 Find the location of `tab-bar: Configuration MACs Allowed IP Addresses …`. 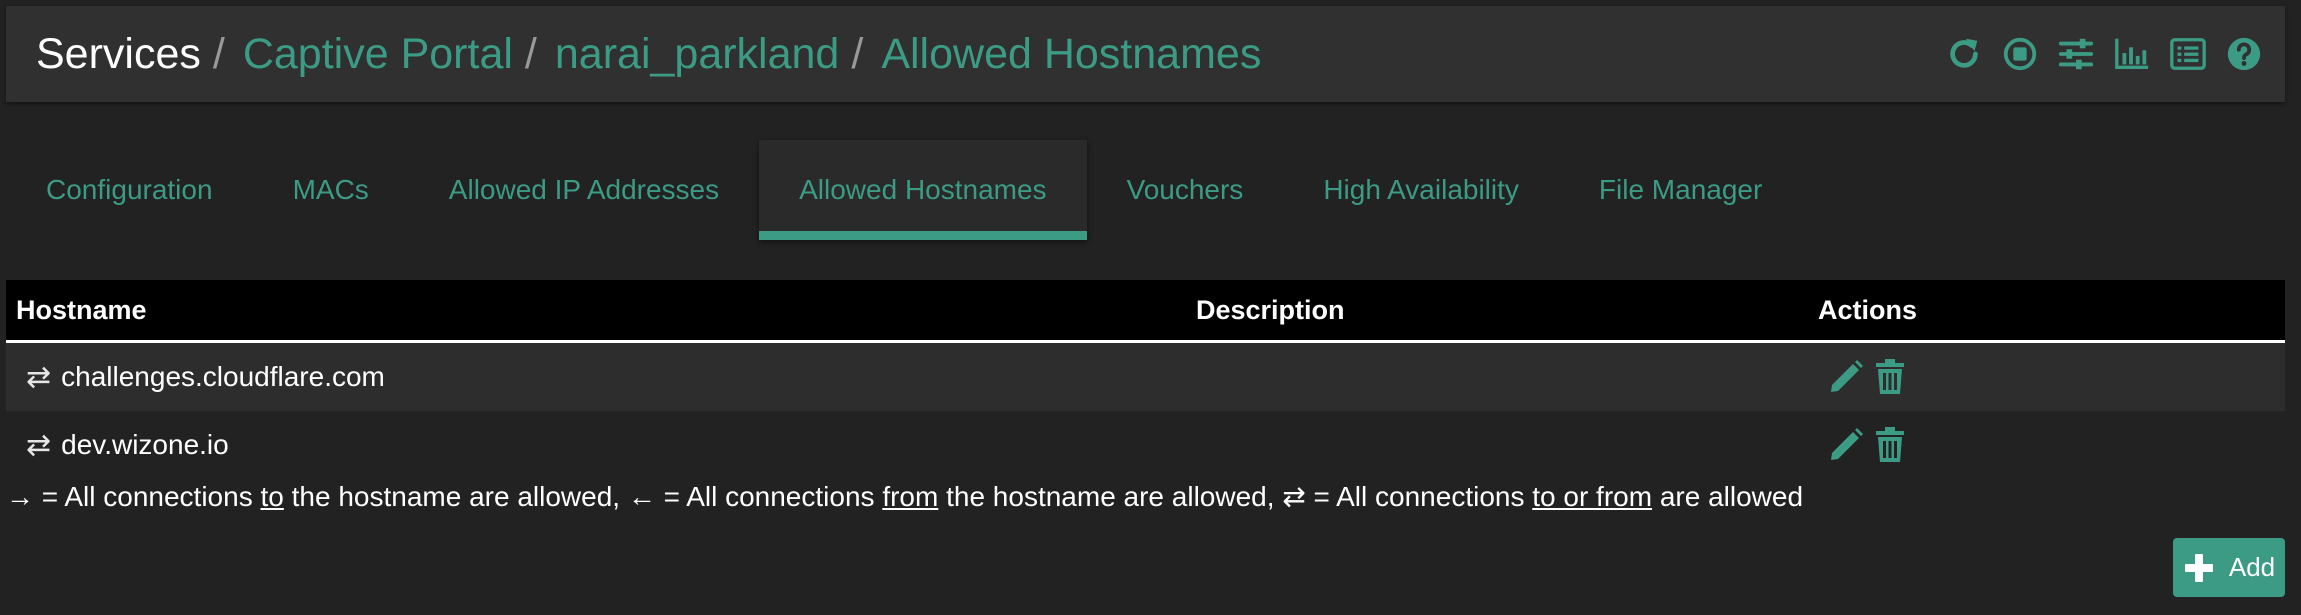

tab-bar: Configuration MACs Allowed IP Addresses … is located at coordinates (904, 190).